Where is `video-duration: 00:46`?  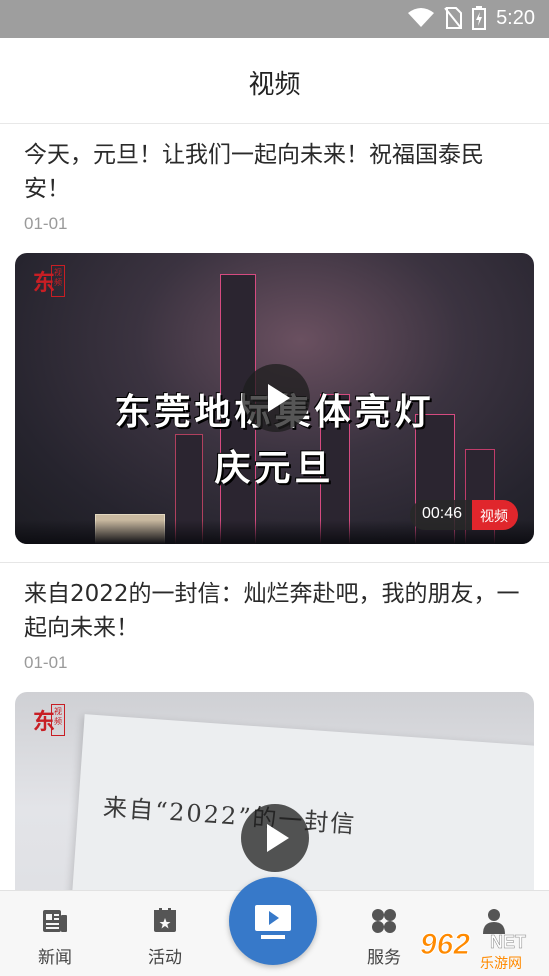
video-duration: 00:46 is located at coordinates (440, 515).